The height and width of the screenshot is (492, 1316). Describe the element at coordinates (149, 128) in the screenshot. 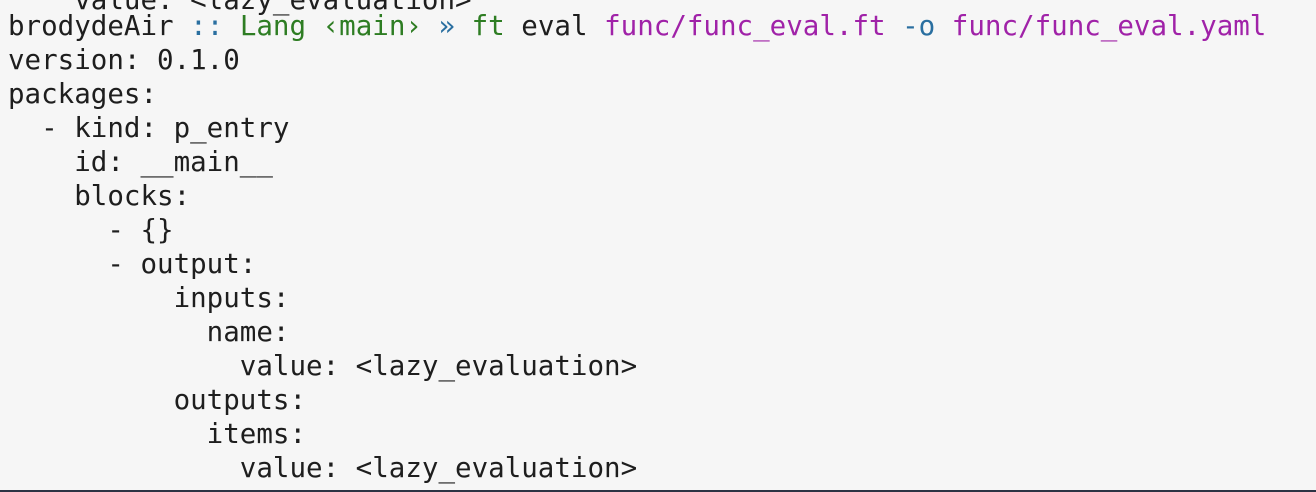

I see `output-line: - kind: p_entry` at that location.